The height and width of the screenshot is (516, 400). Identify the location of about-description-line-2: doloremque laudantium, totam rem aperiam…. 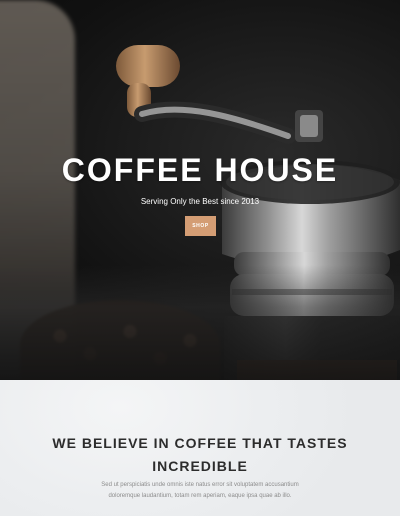
(200, 496).